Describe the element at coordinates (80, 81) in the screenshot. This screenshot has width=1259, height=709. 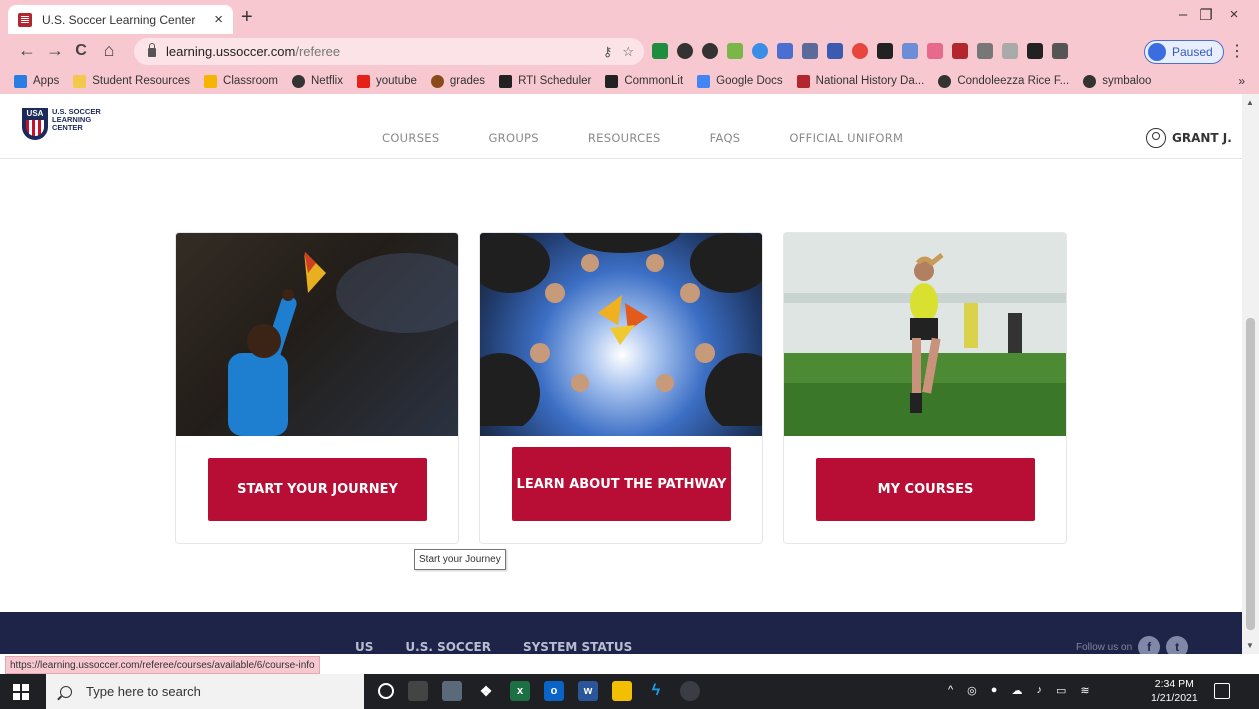
I see `folder-icon` at that location.